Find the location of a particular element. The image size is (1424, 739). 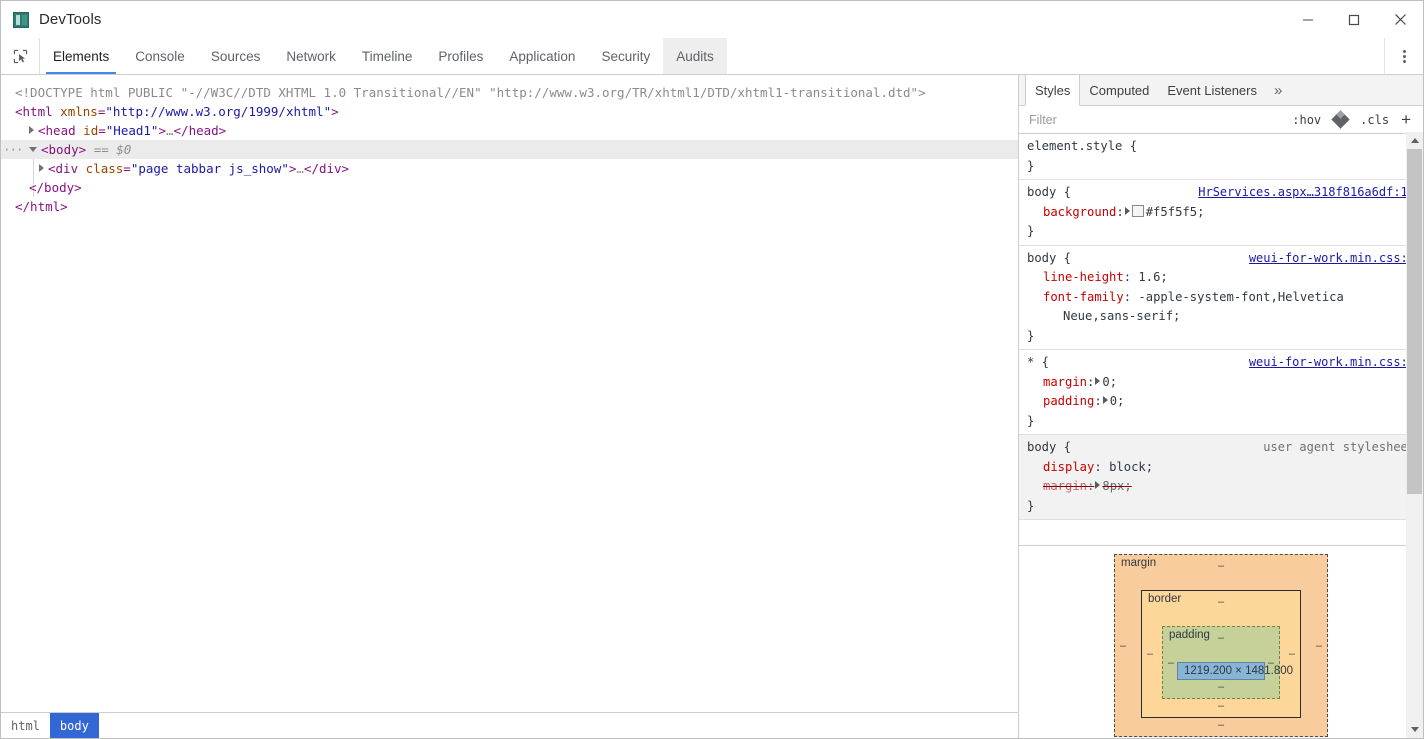

tab-application: Application is located at coordinates (542, 56).